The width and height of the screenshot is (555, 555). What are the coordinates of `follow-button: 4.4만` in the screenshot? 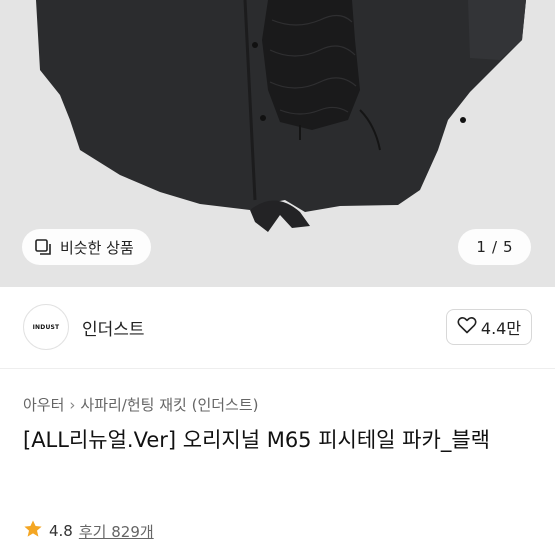 It's located at (489, 327).